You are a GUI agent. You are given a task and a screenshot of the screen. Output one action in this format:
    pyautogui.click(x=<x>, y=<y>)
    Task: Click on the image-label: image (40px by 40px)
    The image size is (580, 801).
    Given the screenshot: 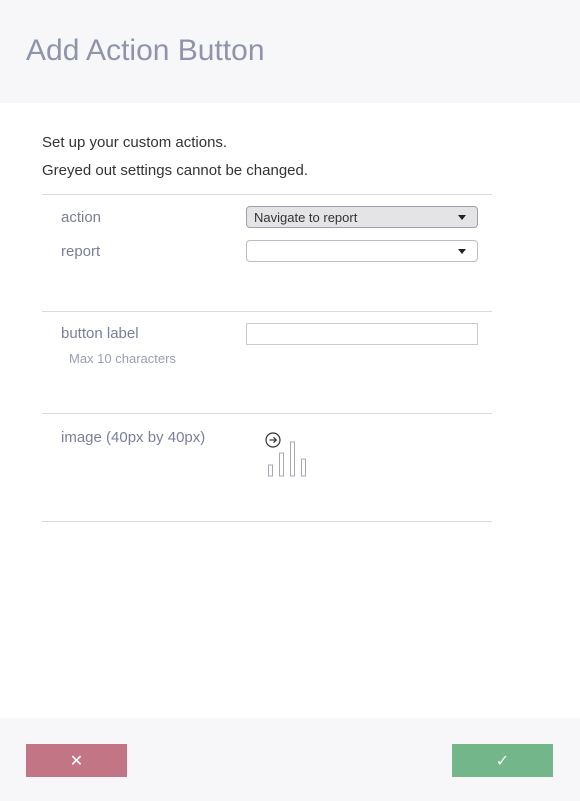 What is the action you would take?
    pyautogui.click(x=133, y=437)
    